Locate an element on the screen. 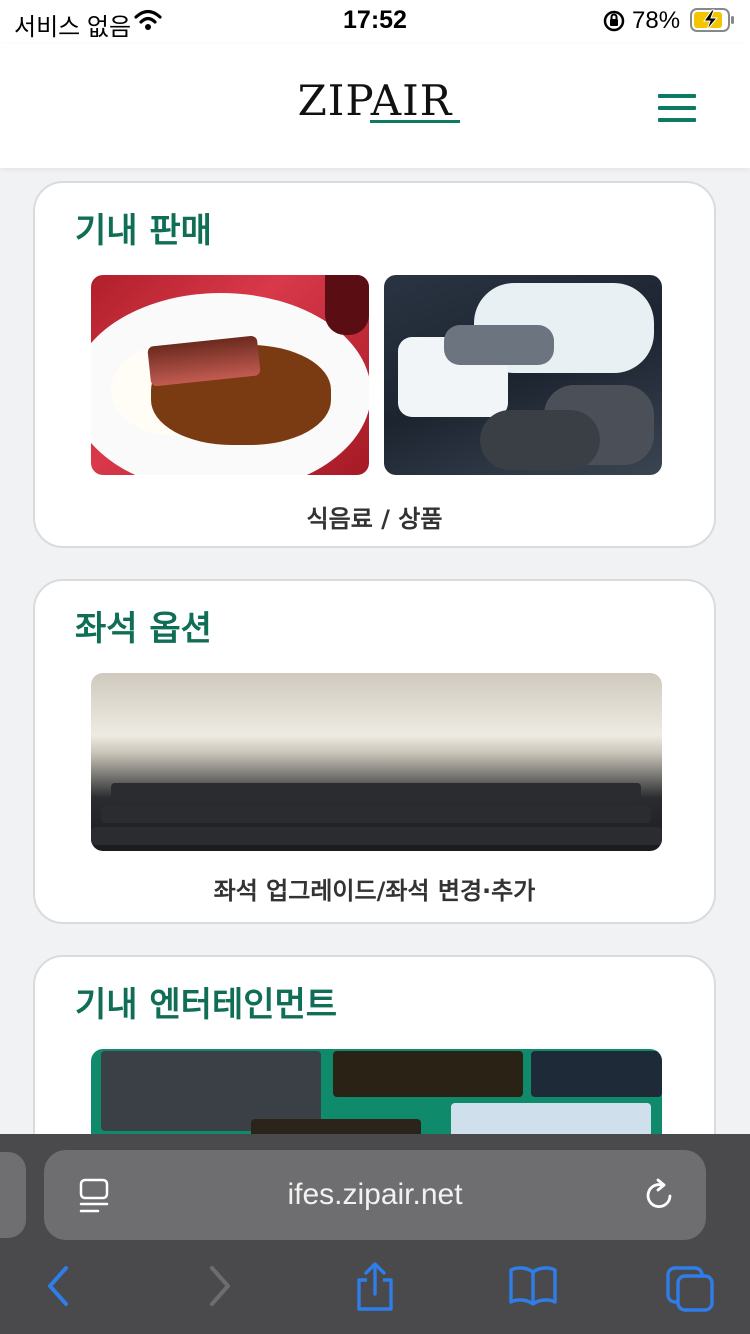 Image resolution: width=750 pixels, height=1334 pixels. section-title: 기내 판매 is located at coordinates (143, 231).